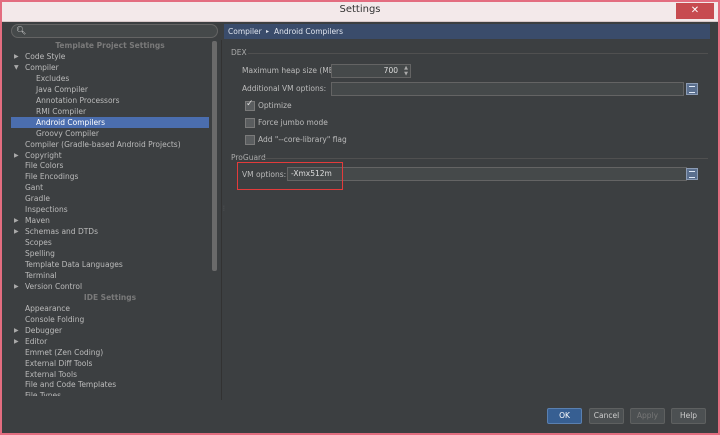 The image size is (720, 435). What do you see at coordinates (293, 122) in the screenshot?
I see `force-jumbo-label: Force jumbo mode` at bounding box center [293, 122].